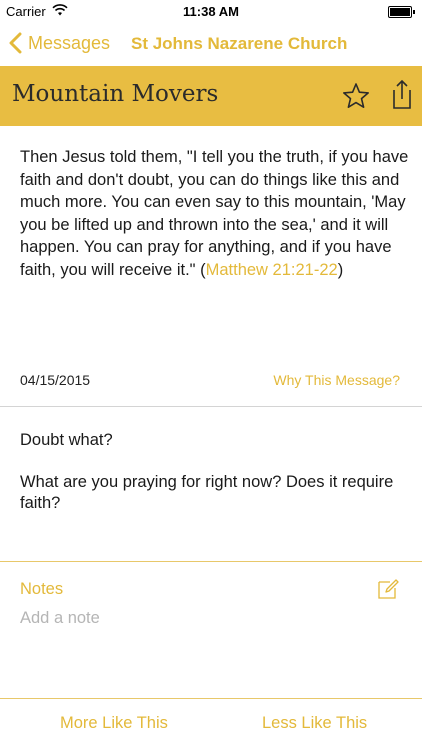  I want to click on chevron-left-icon, so click(15, 43).